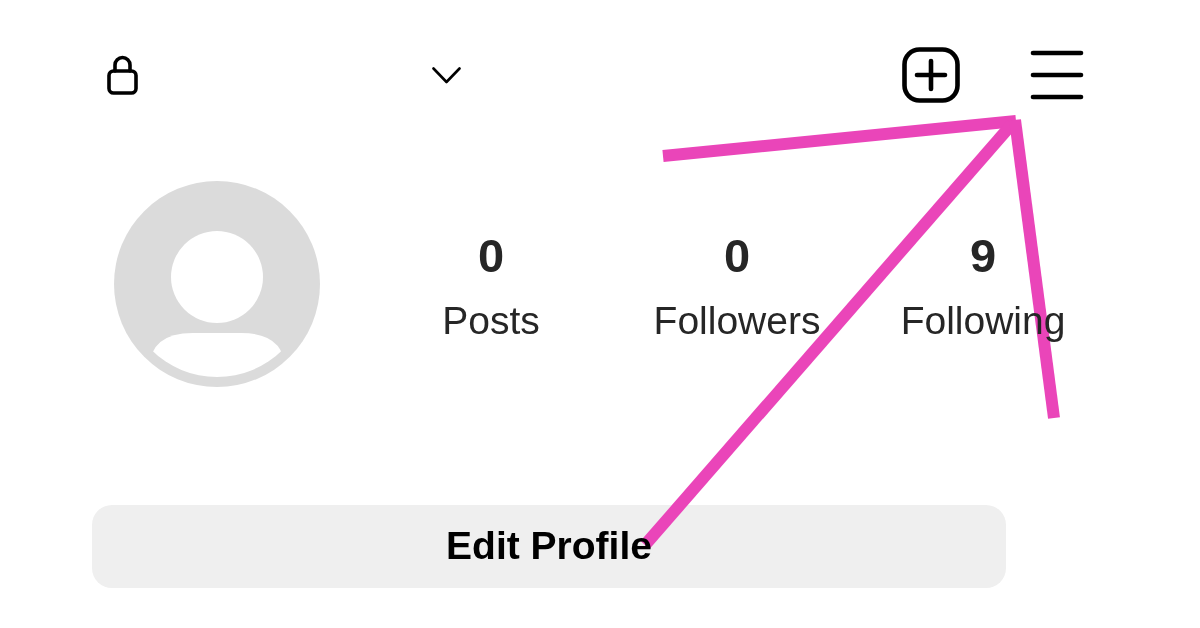 The image size is (1200, 628). I want to click on stat-label: Followers, so click(737, 320).